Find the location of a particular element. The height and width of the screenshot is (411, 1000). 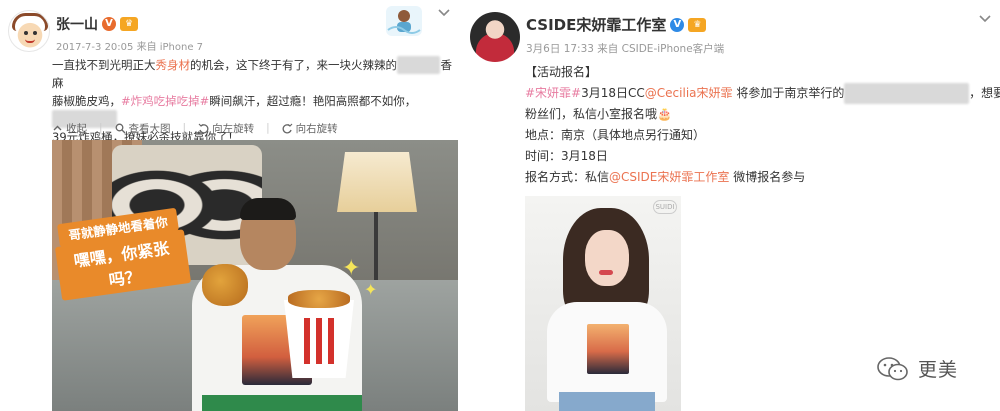

wechat-icon is located at coordinates (892, 368).